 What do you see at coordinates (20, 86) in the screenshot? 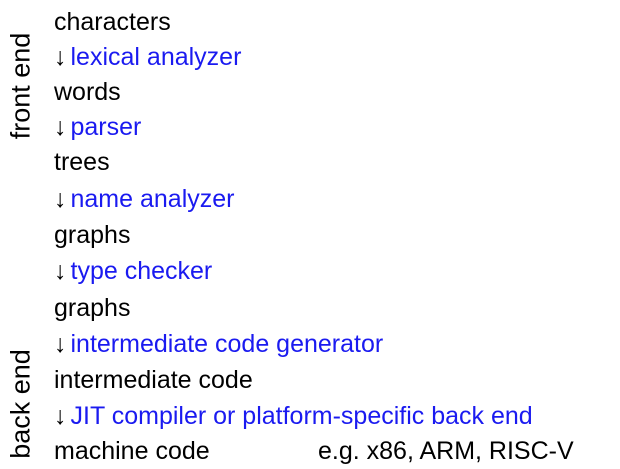
I see `front-end-label: front end` at bounding box center [20, 86].